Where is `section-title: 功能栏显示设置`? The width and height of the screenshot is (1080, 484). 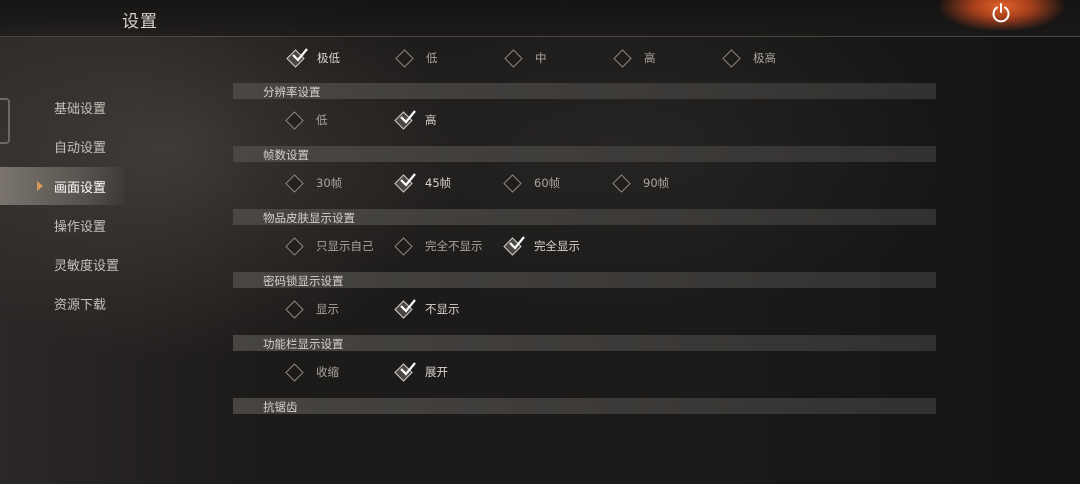
section-title: 功能栏显示设置 is located at coordinates (303, 344).